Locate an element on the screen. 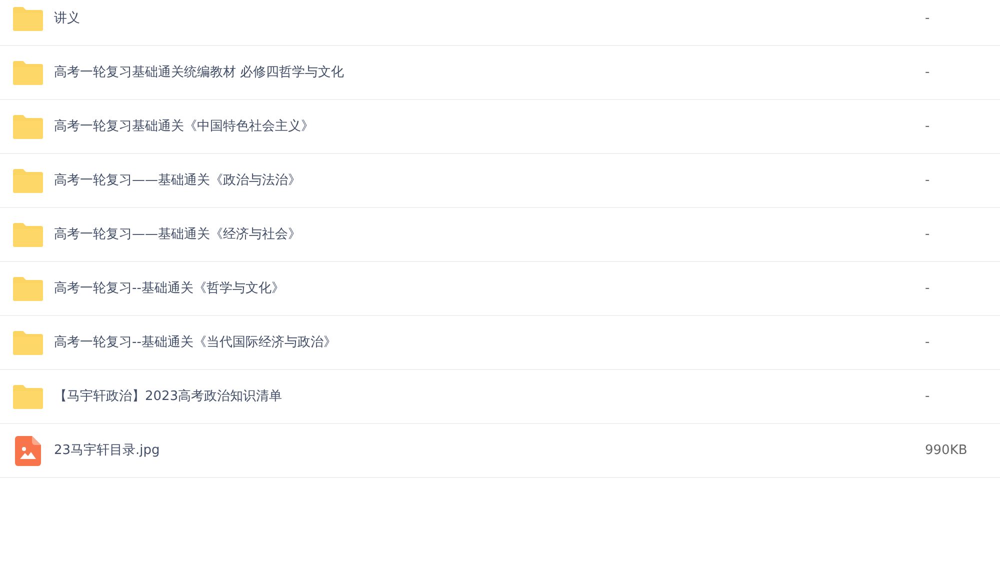 This screenshot has width=1000, height=576. file-name: 高考一轮复习——基础通关《经济与社会》 is located at coordinates (489, 234).